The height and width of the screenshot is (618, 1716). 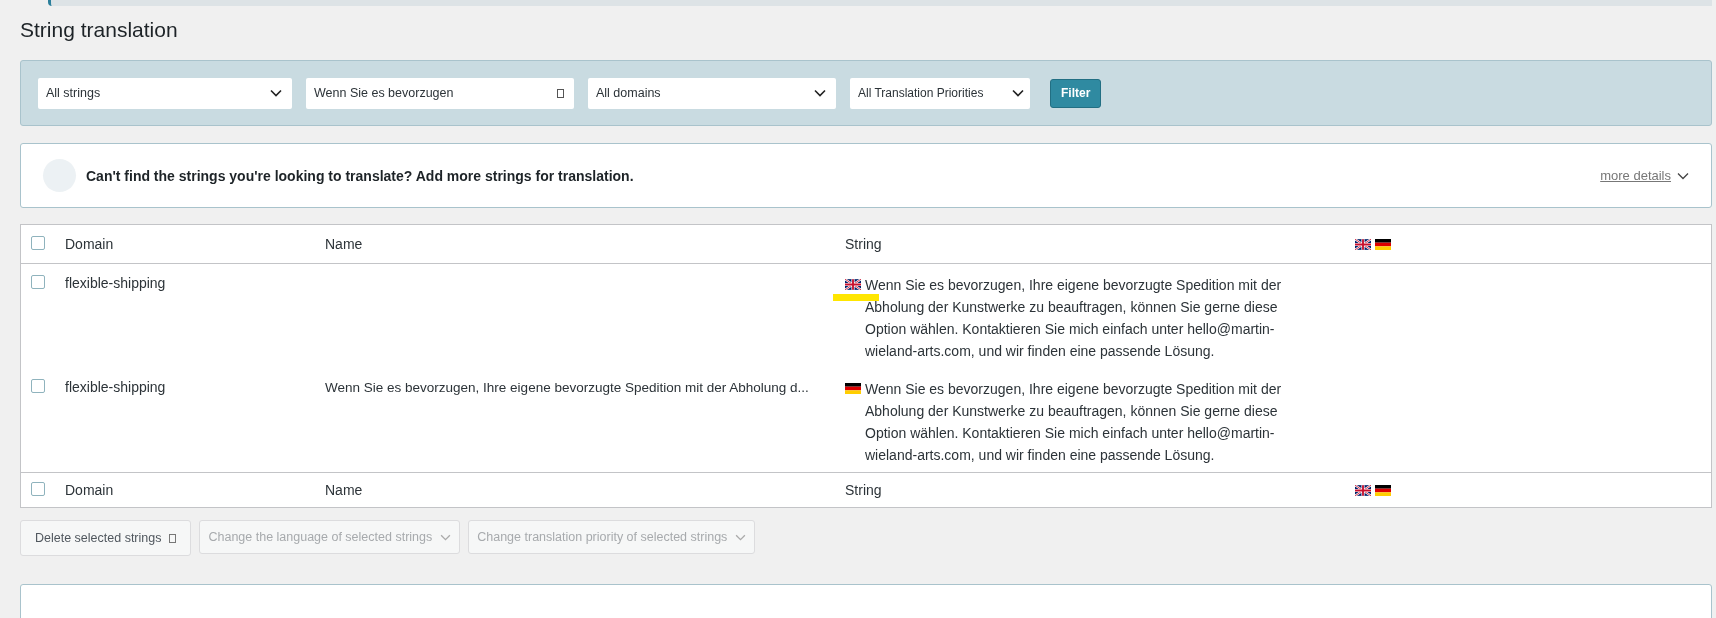 What do you see at coordinates (440, 93) in the screenshot?
I see `search-field: Wenn Sie es bevorzugen` at bounding box center [440, 93].